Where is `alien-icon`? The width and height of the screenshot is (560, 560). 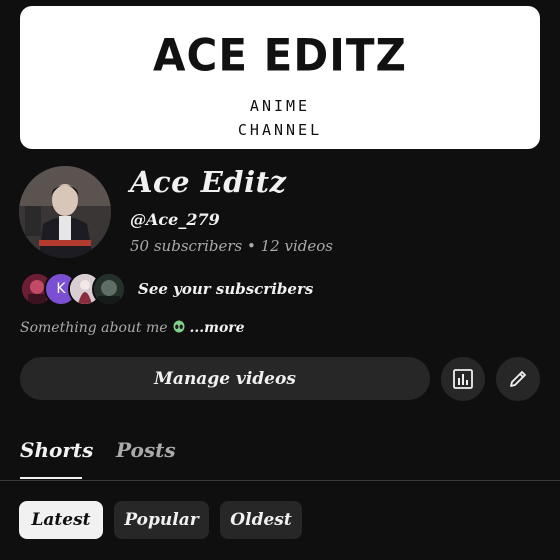 alien-icon is located at coordinates (179, 327).